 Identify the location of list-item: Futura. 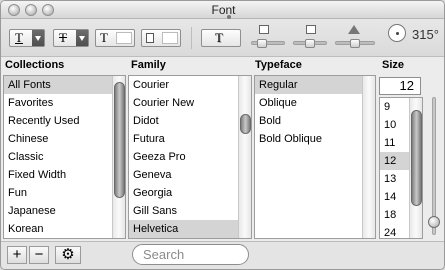
(190, 139).